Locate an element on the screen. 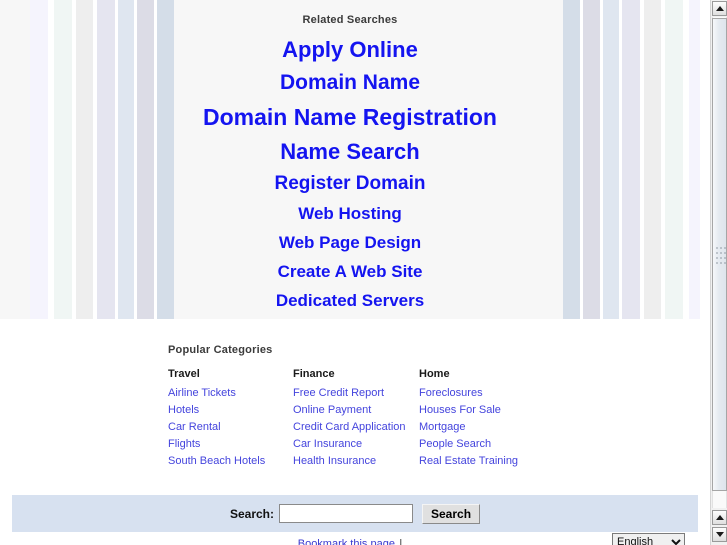  scrollbar-thumb is located at coordinates (719, 254).